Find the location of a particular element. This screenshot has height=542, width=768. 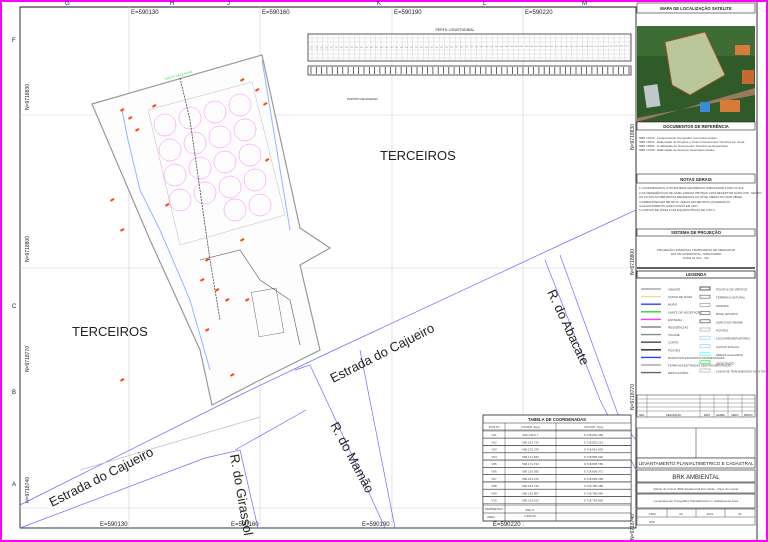

longitudinal-profile: PERFIL LONGITUDINAL is located at coordinates (469, 52).